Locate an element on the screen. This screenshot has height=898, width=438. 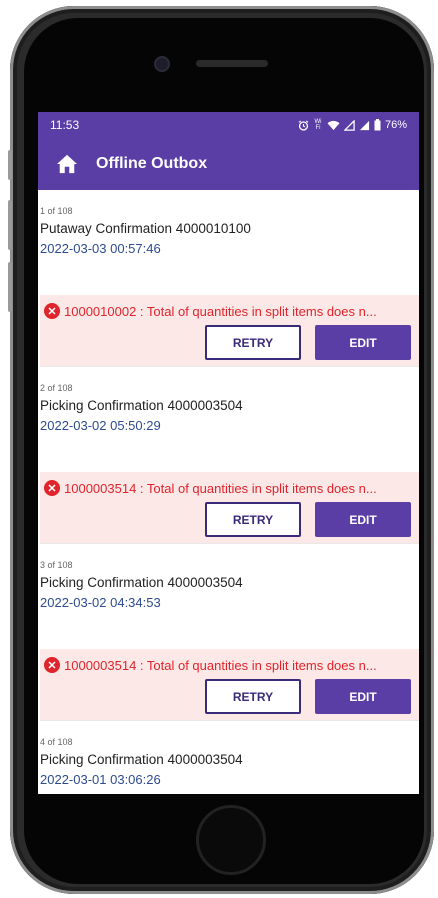
page-title: Offline Outbox is located at coordinates (152, 163).